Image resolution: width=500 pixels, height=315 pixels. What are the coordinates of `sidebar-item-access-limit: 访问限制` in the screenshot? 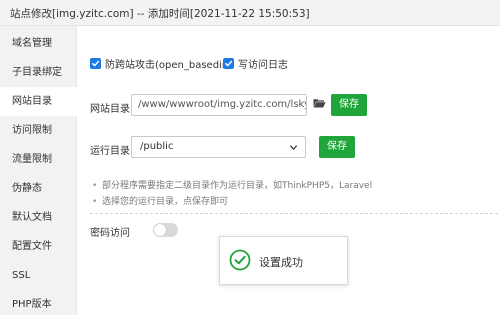 It's located at (38, 130).